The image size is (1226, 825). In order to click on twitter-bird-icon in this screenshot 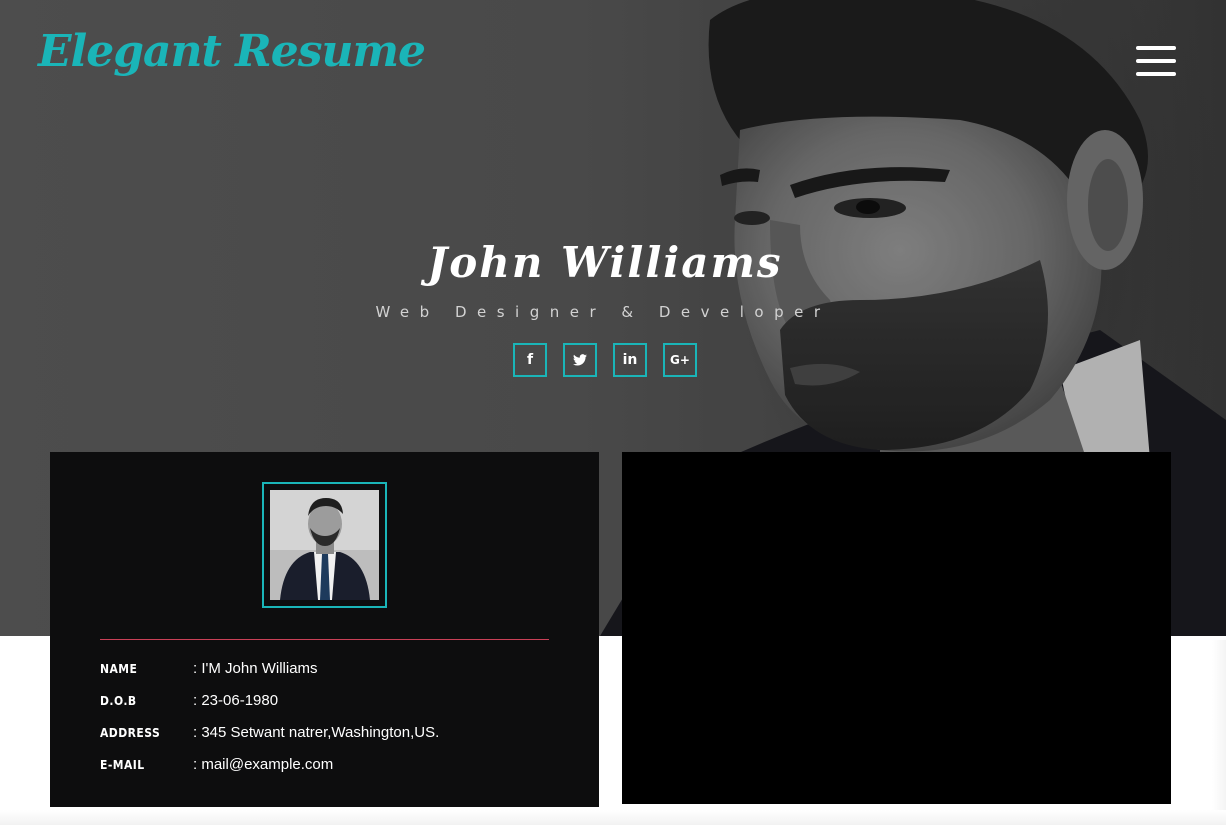, I will do `click(580, 360)`.